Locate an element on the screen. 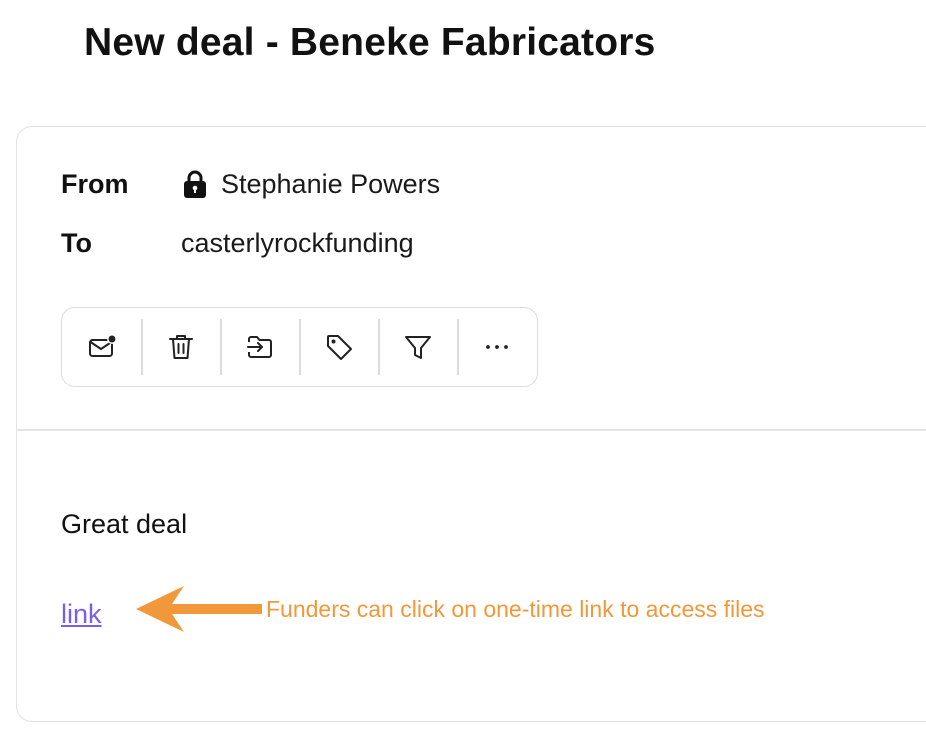  mark-unread-button is located at coordinates (101, 347).